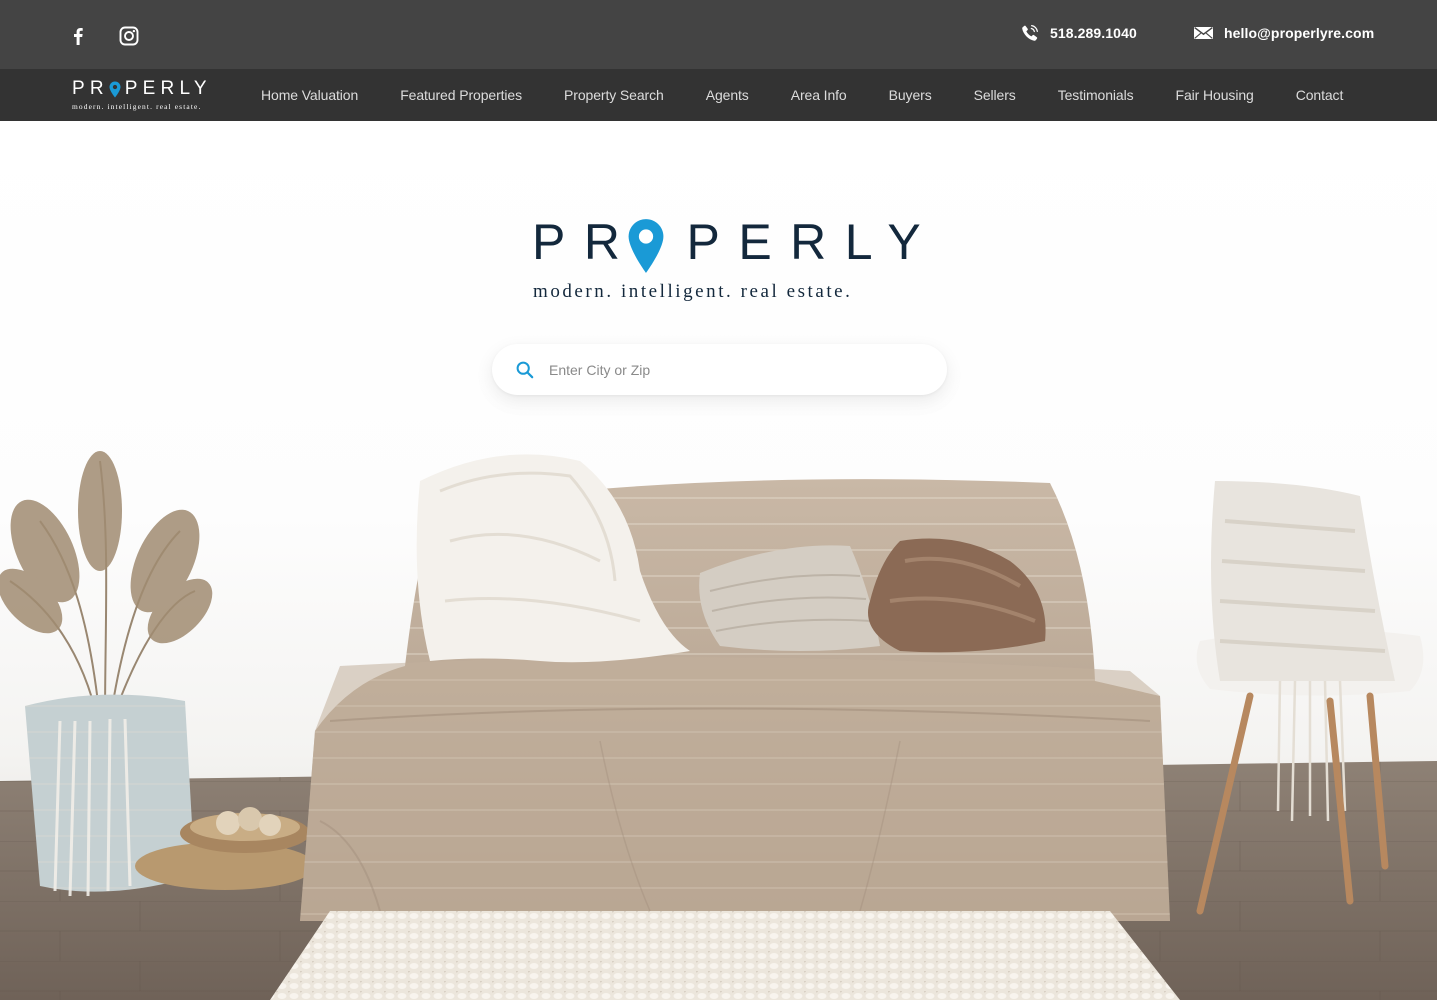 The height and width of the screenshot is (1000, 1437). What do you see at coordinates (1299, 33) in the screenshot?
I see `email-address: hello@properlyre.com` at bounding box center [1299, 33].